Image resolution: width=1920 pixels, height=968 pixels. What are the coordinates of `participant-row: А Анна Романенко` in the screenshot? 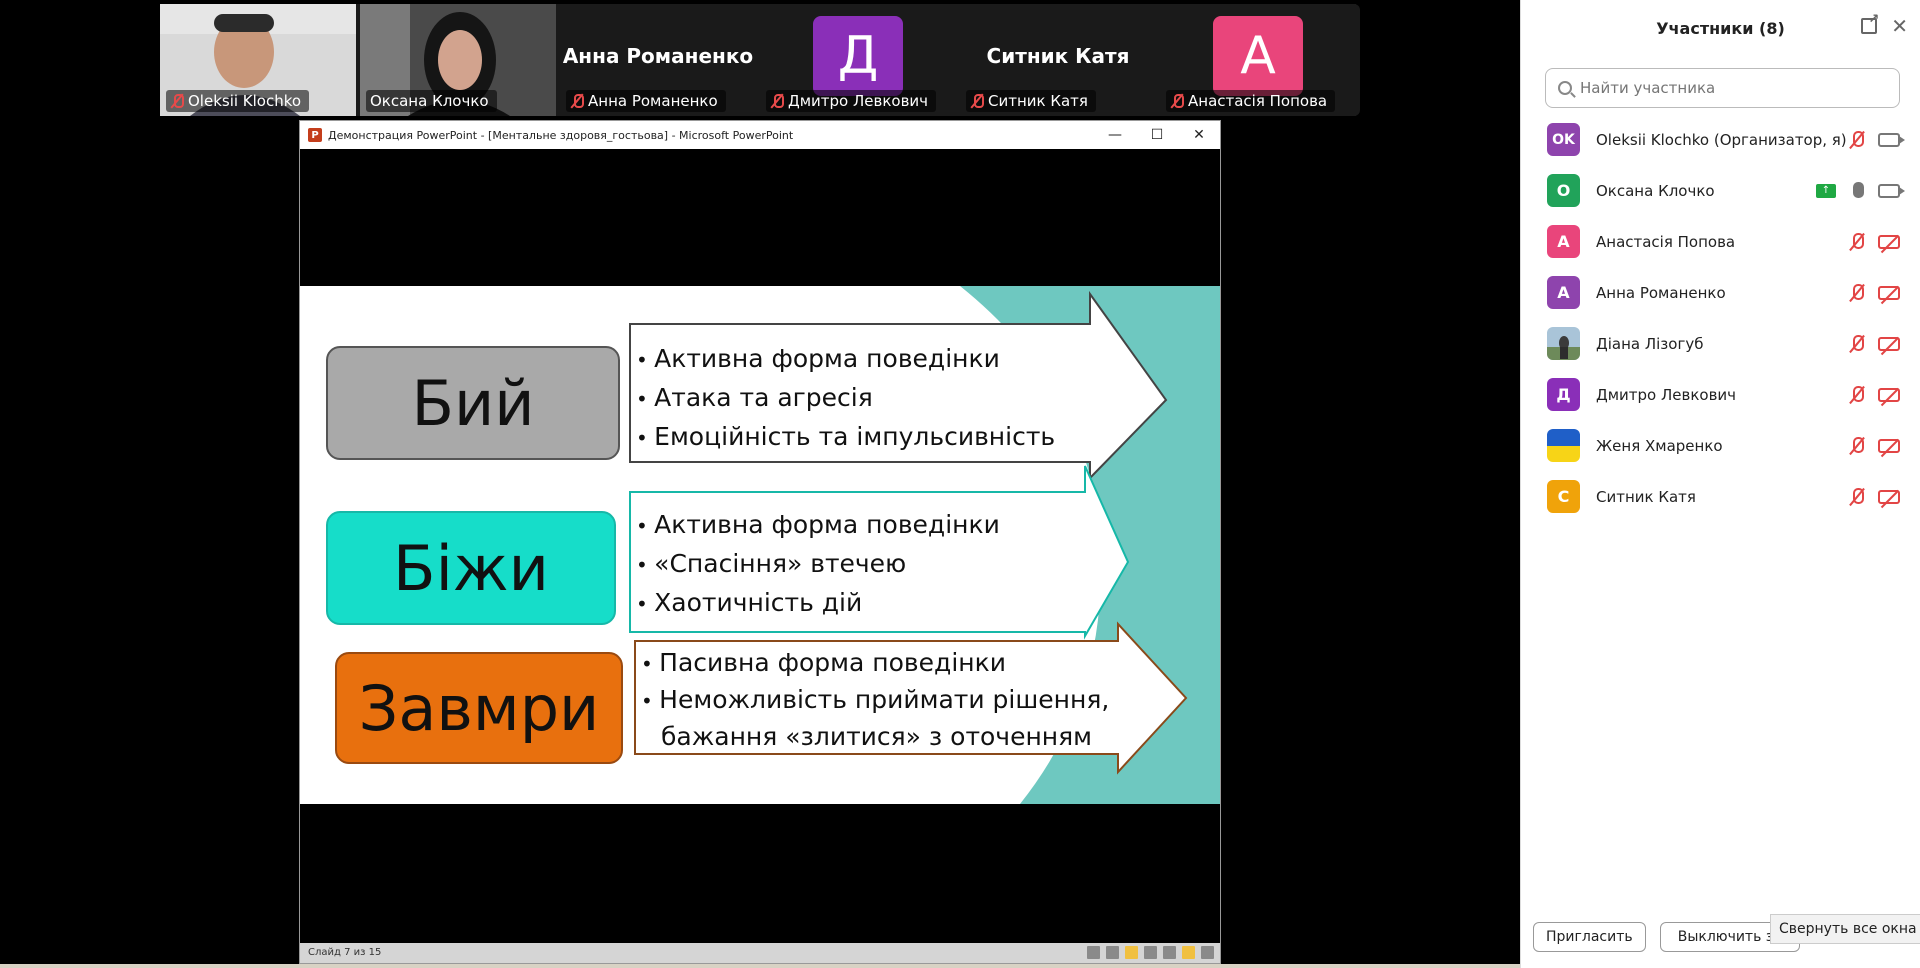 It's located at (1720, 292).